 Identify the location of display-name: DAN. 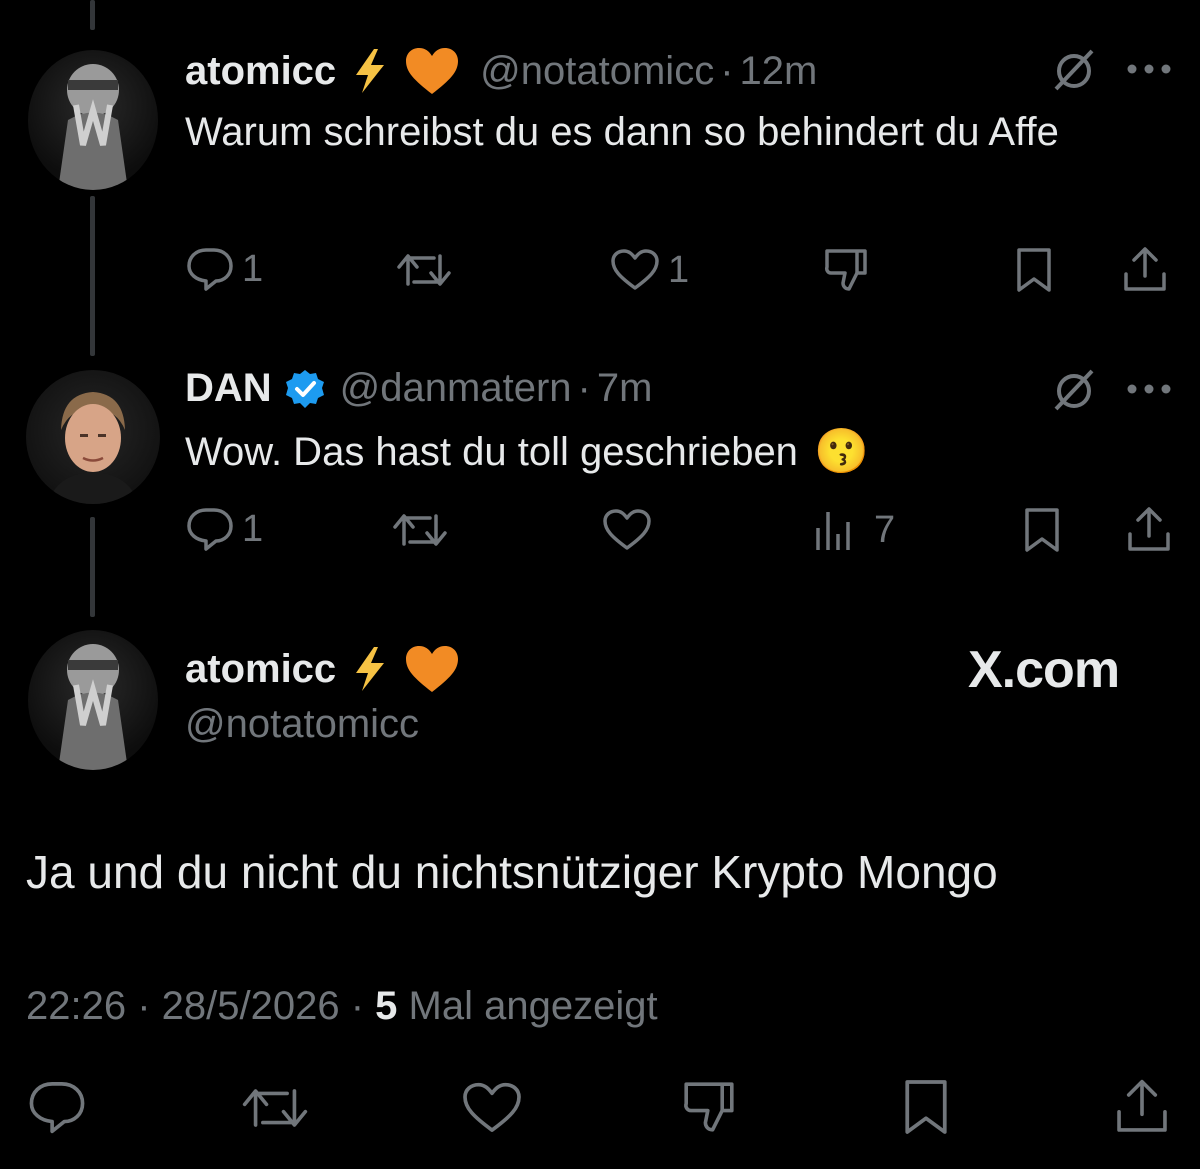
(228, 388).